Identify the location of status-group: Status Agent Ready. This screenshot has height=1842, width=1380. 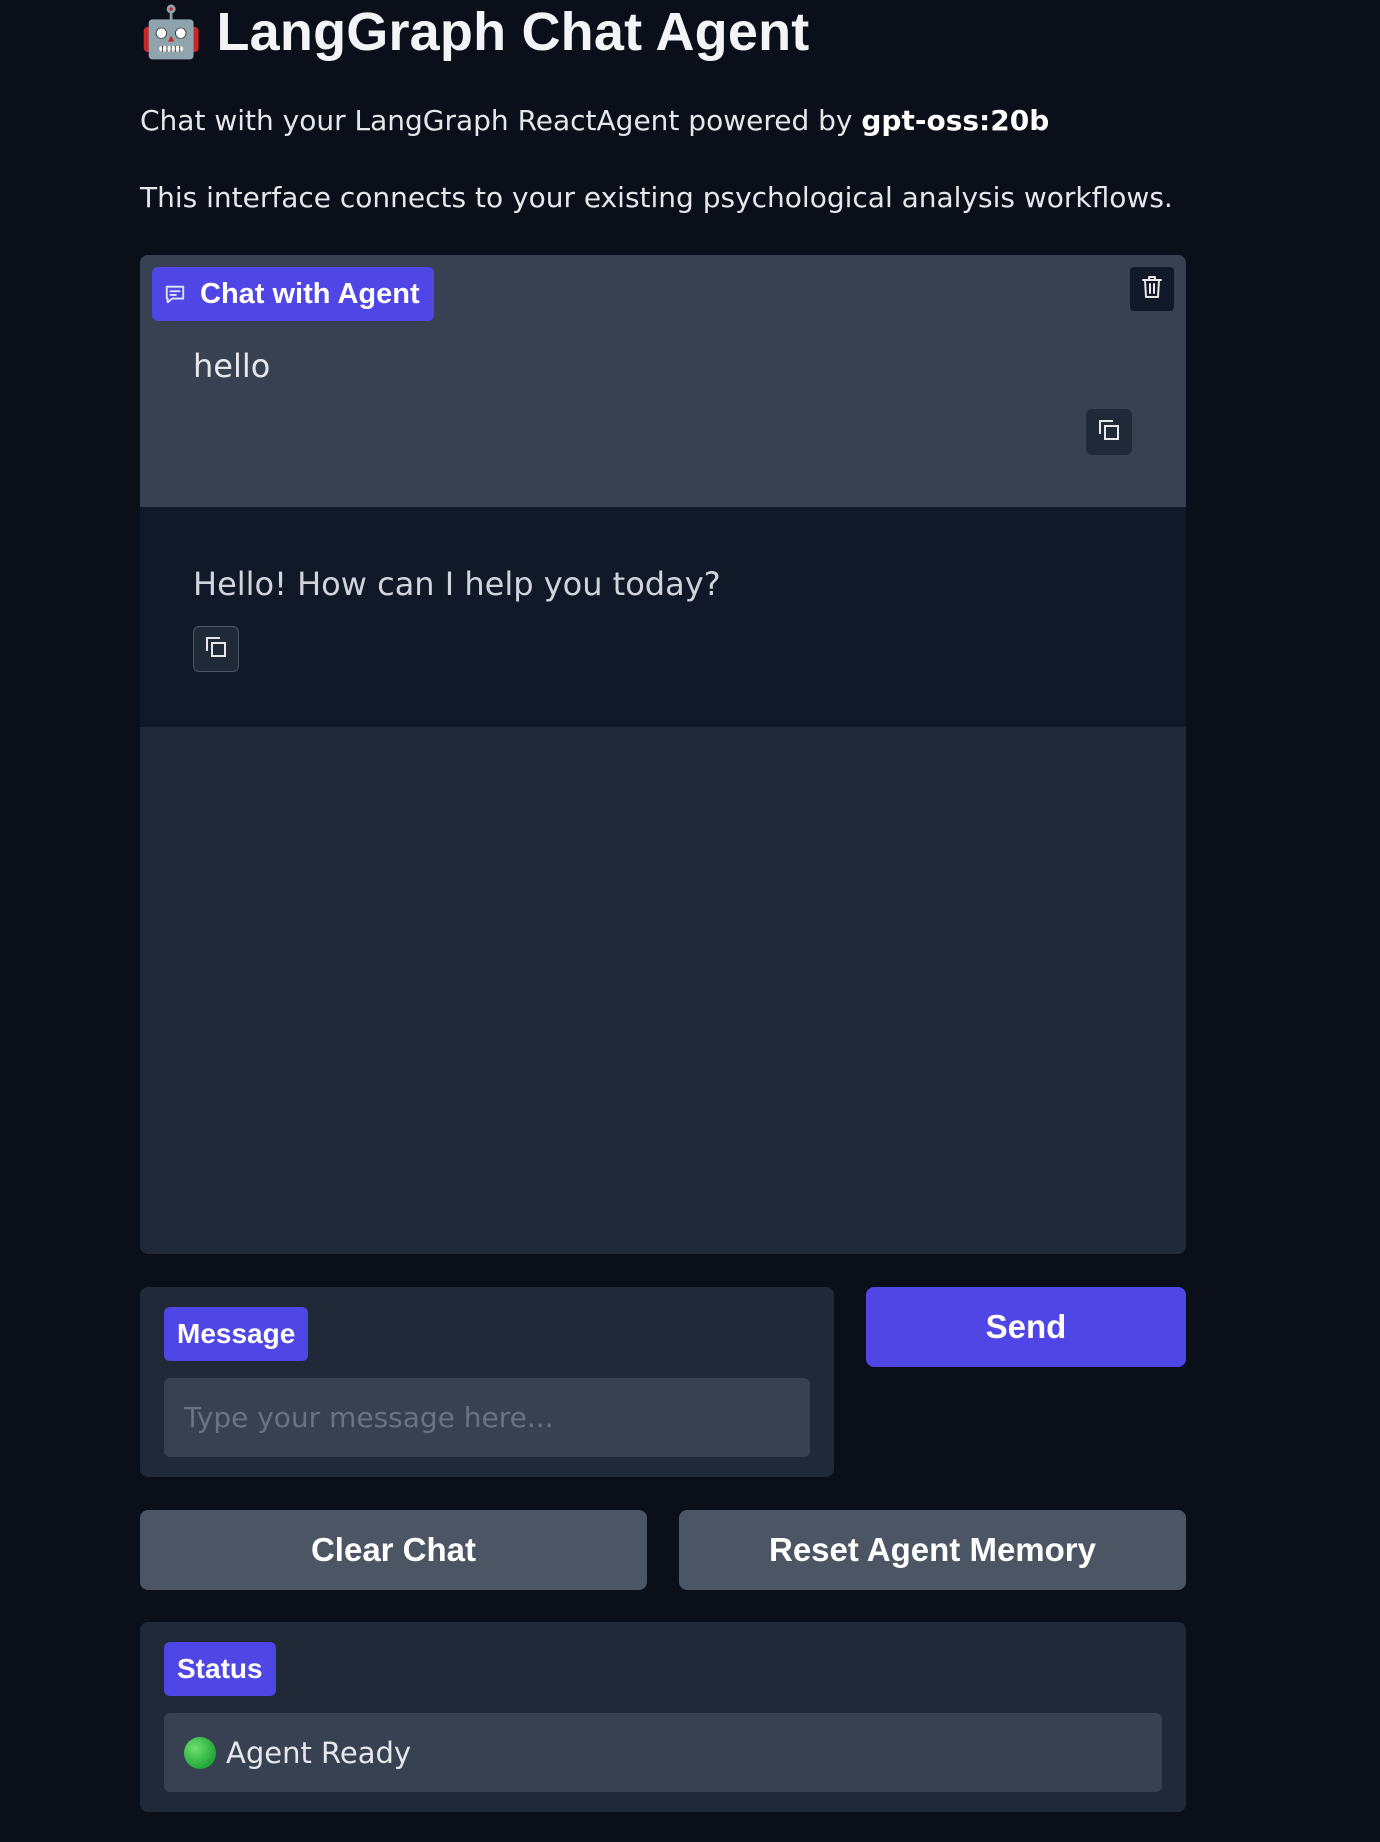
(663, 1717).